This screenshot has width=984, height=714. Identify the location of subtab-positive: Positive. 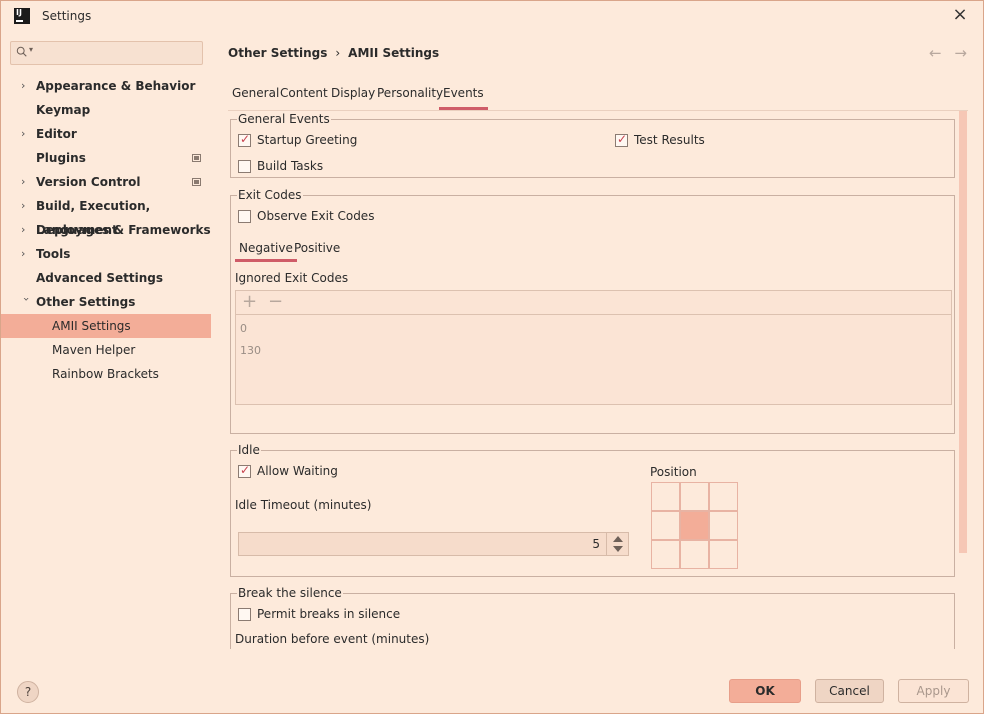
(317, 250).